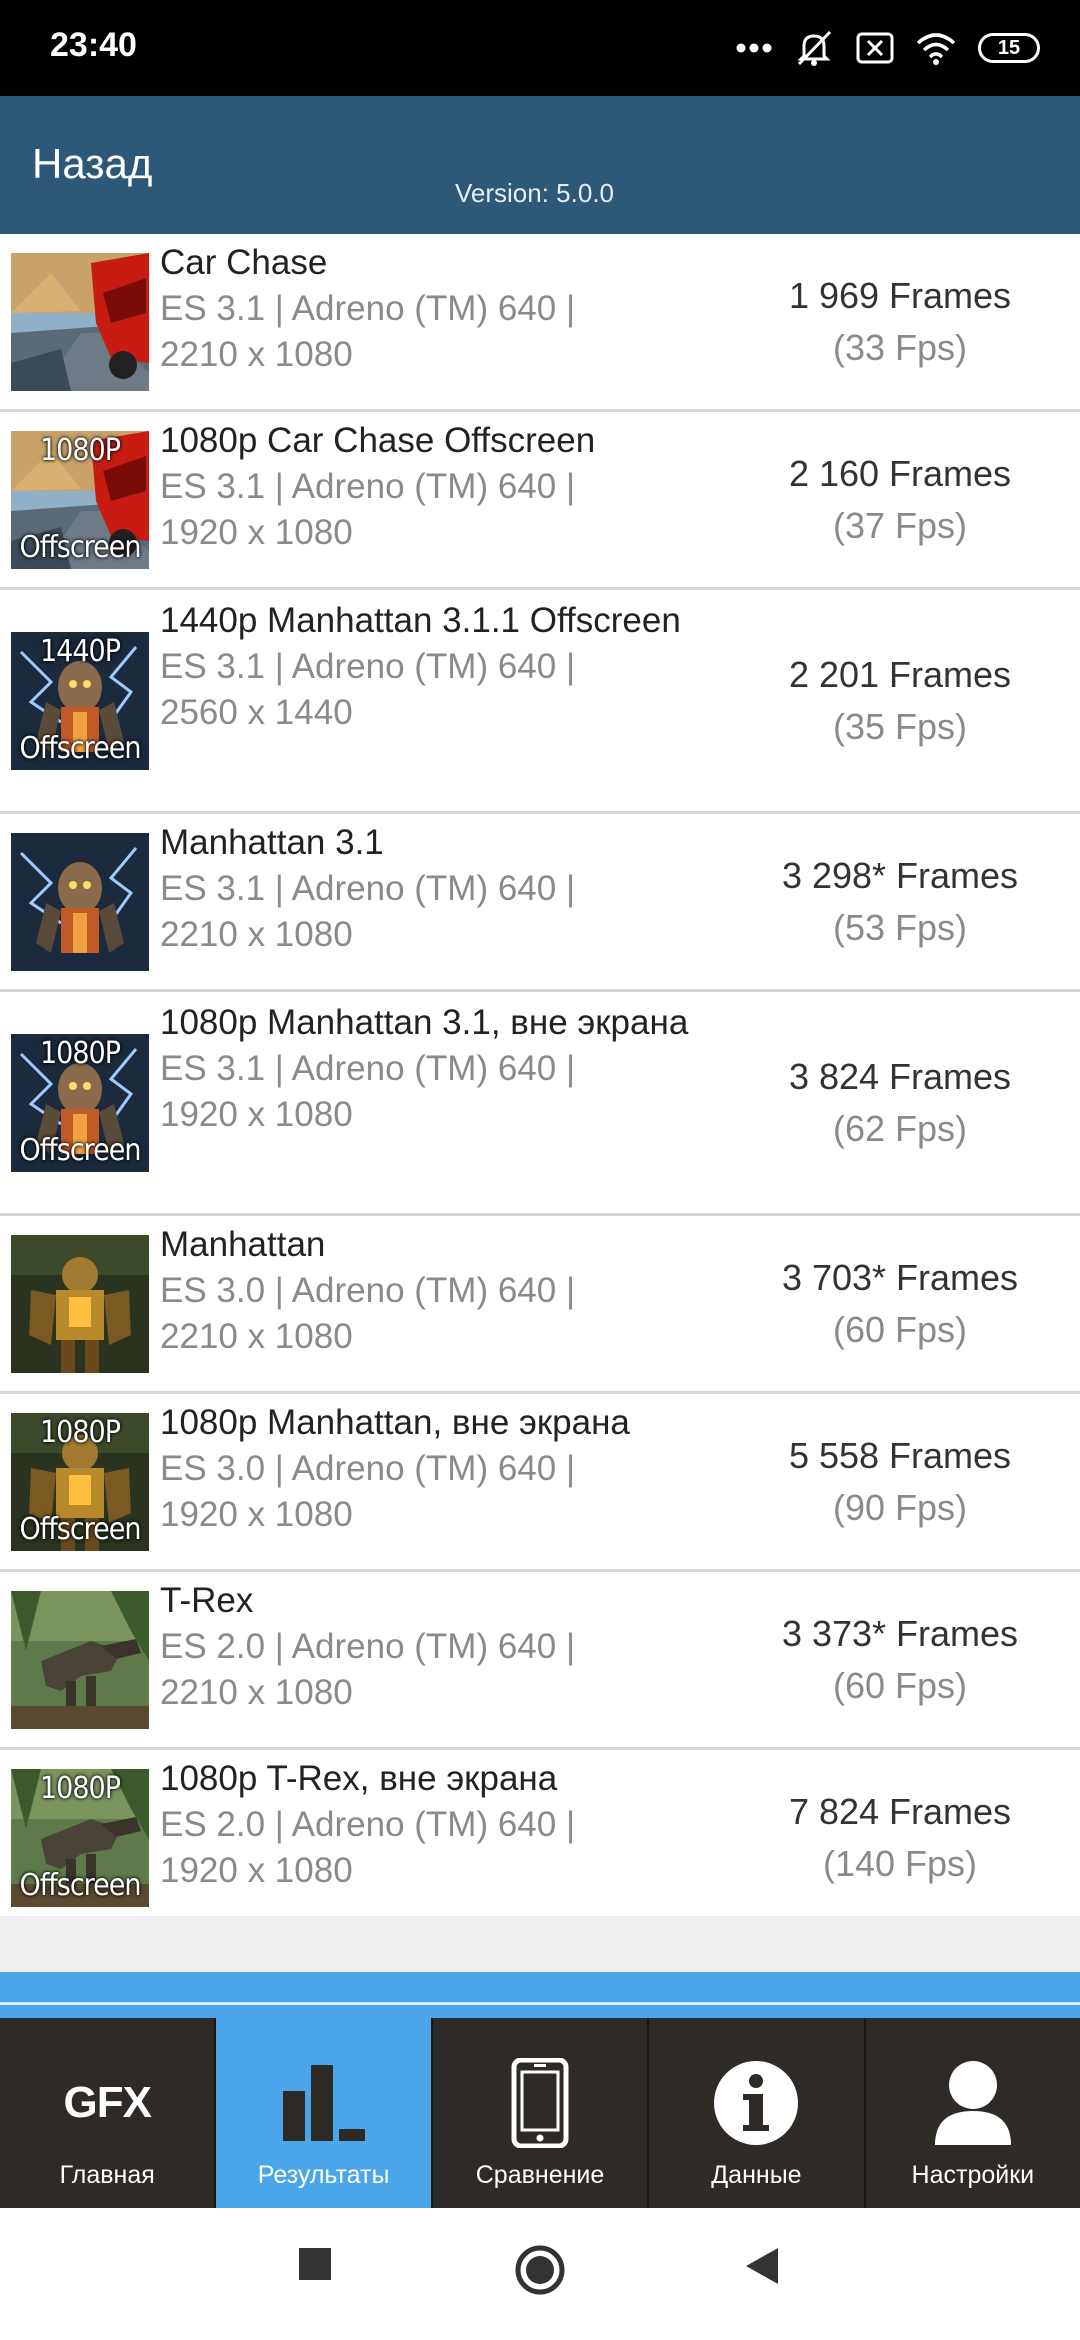  I want to click on benchmark-title: 1440p Manhattan 3.1.1 Offscreen, so click(420, 620).